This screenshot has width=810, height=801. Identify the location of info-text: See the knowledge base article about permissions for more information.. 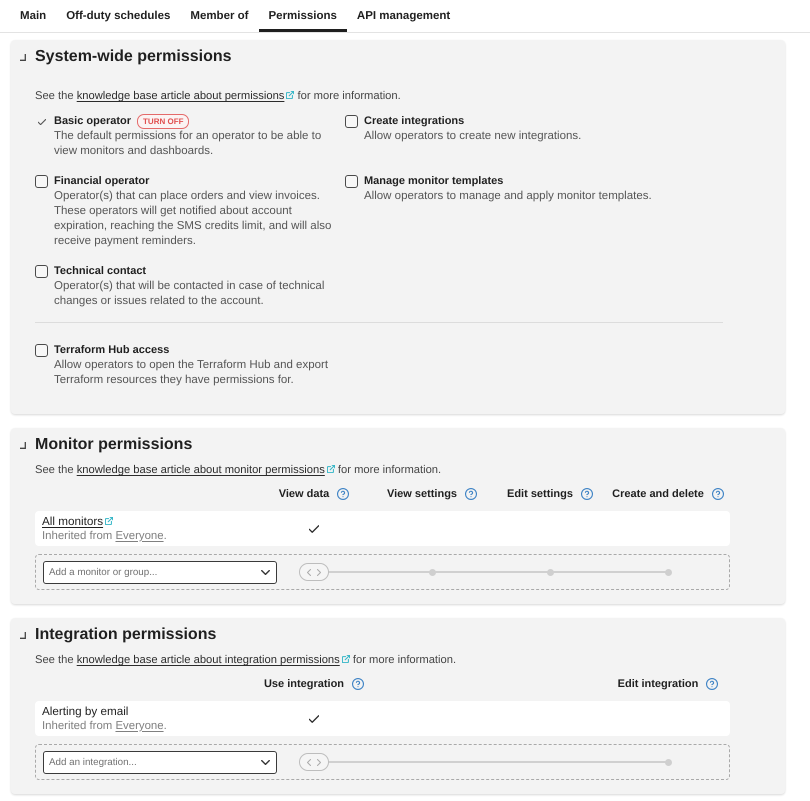
(218, 96).